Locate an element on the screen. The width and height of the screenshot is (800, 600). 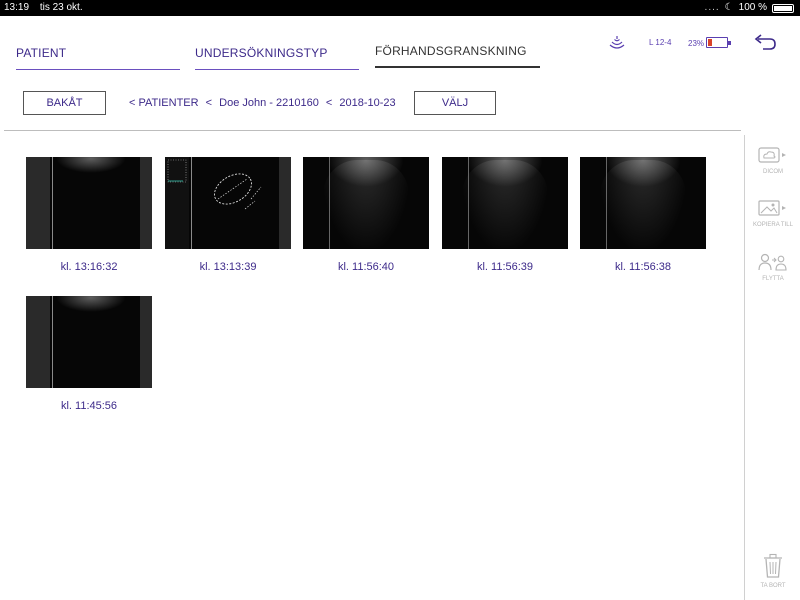
tab-patient: PATIENT is located at coordinates (98, 55).